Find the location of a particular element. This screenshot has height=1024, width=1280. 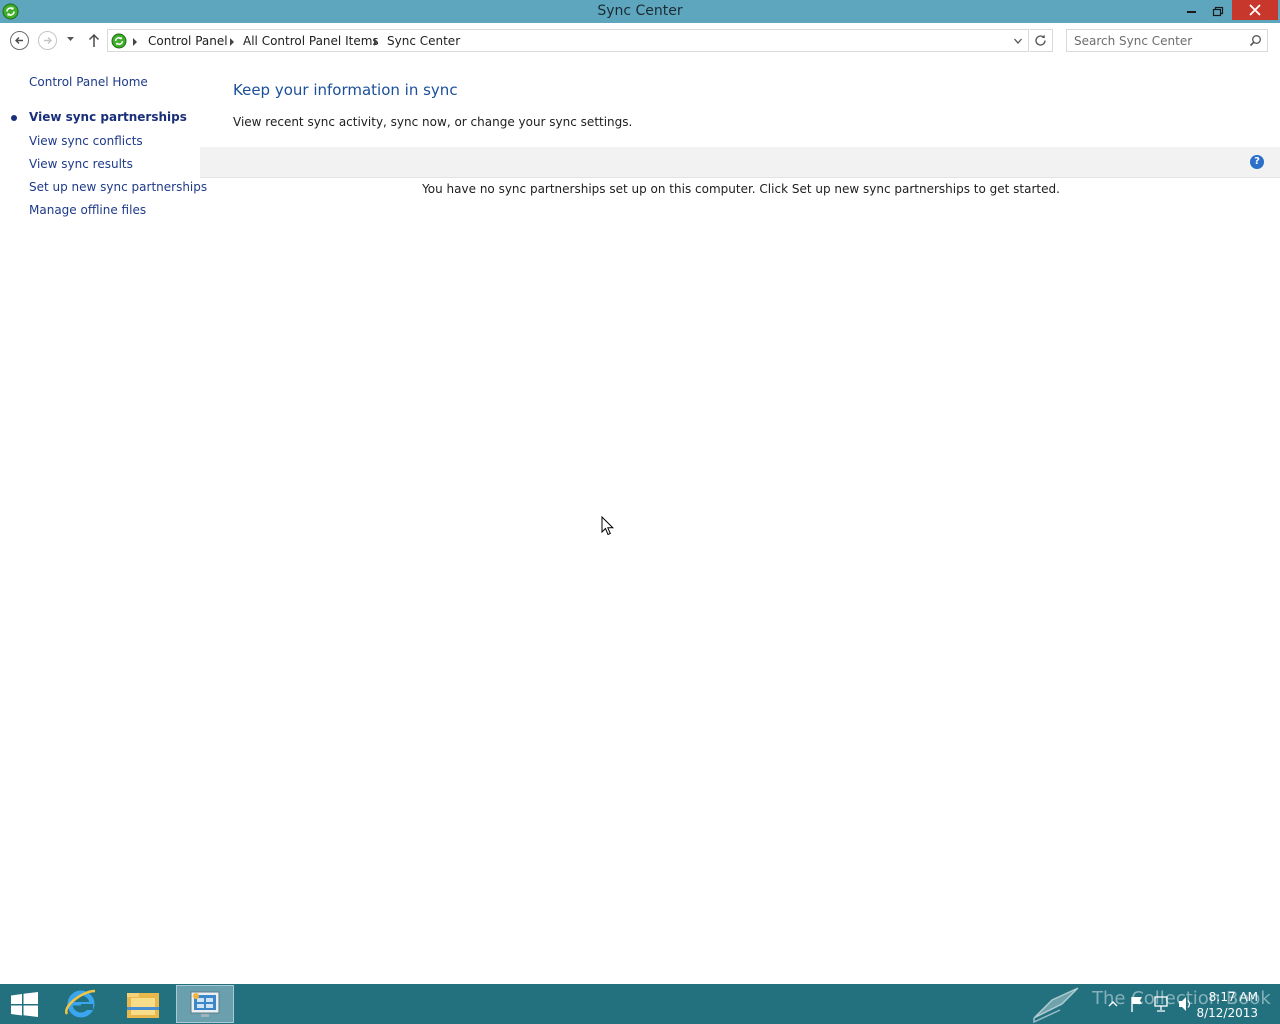

sidebar-item-view-sync-results: View sync results is located at coordinates (81, 164).